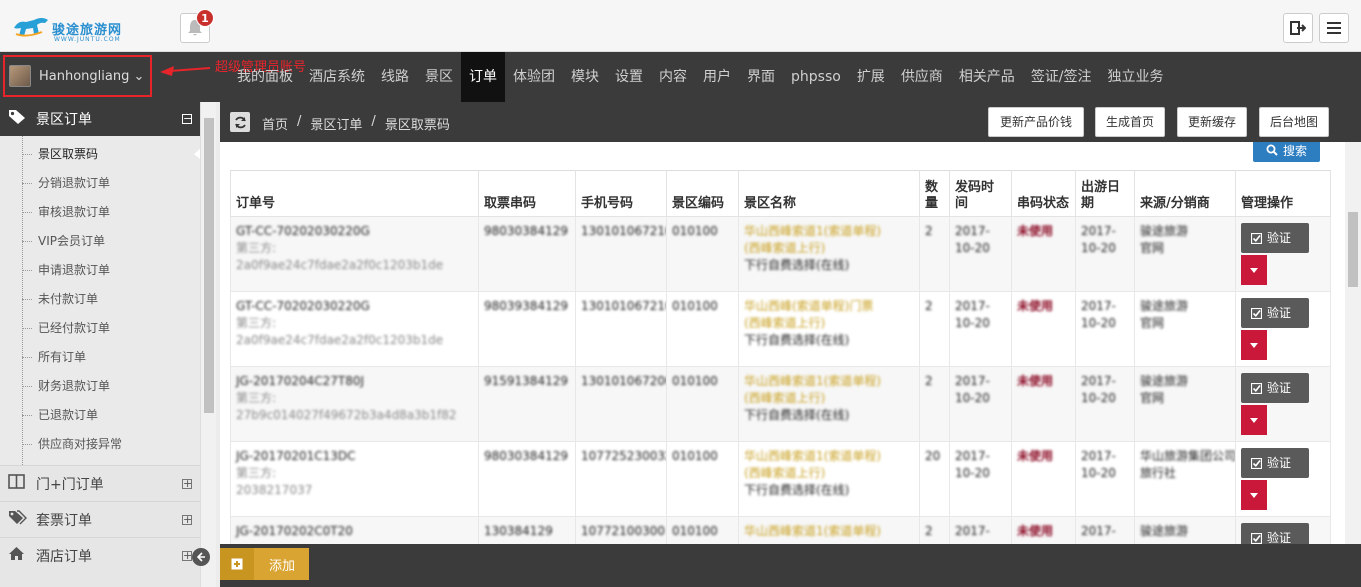  Describe the element at coordinates (585, 77) in the screenshot. I see `nav-item-6: 模块` at that location.